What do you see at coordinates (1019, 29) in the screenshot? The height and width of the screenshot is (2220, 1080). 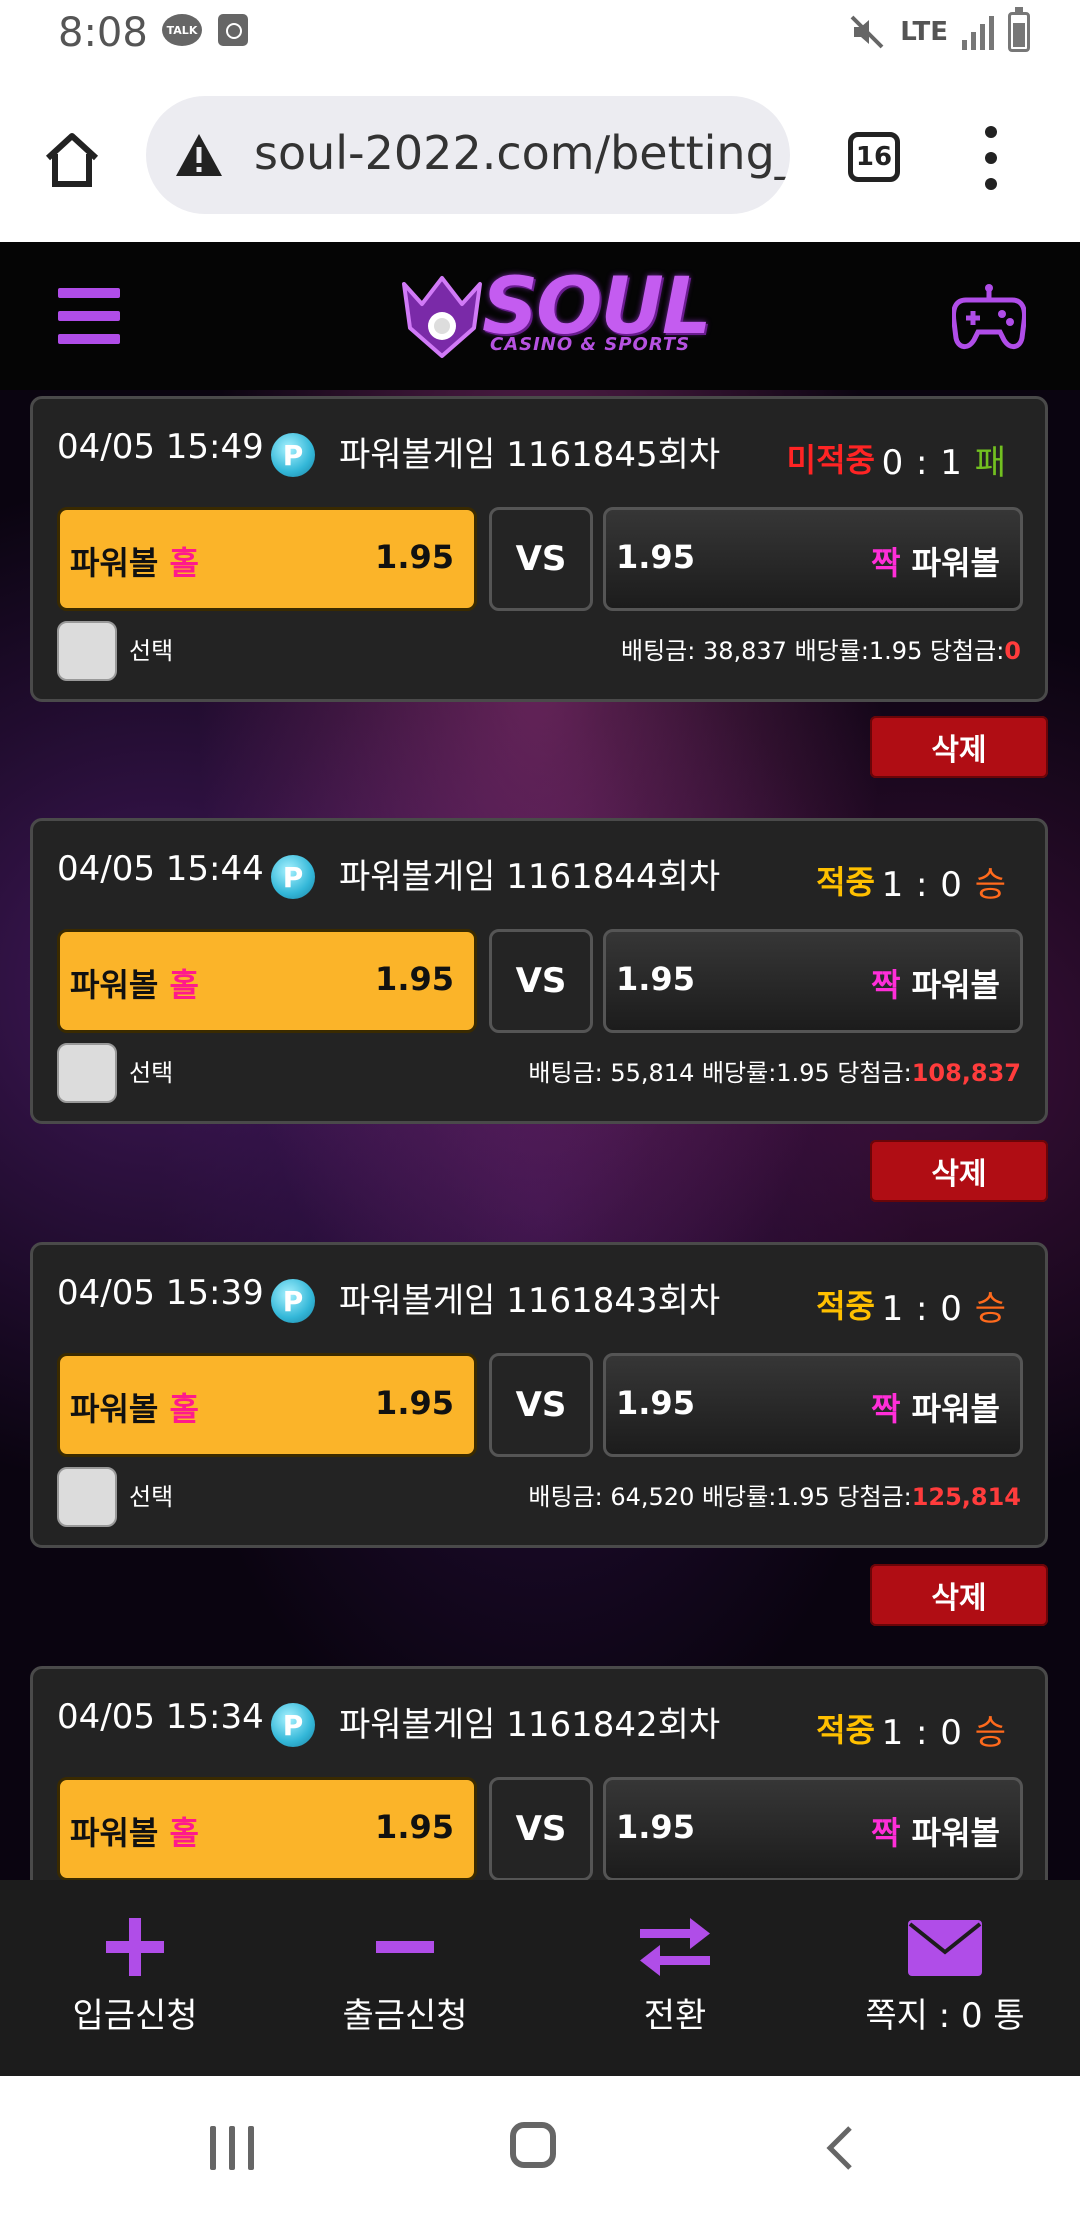 I see `battery-icon` at bounding box center [1019, 29].